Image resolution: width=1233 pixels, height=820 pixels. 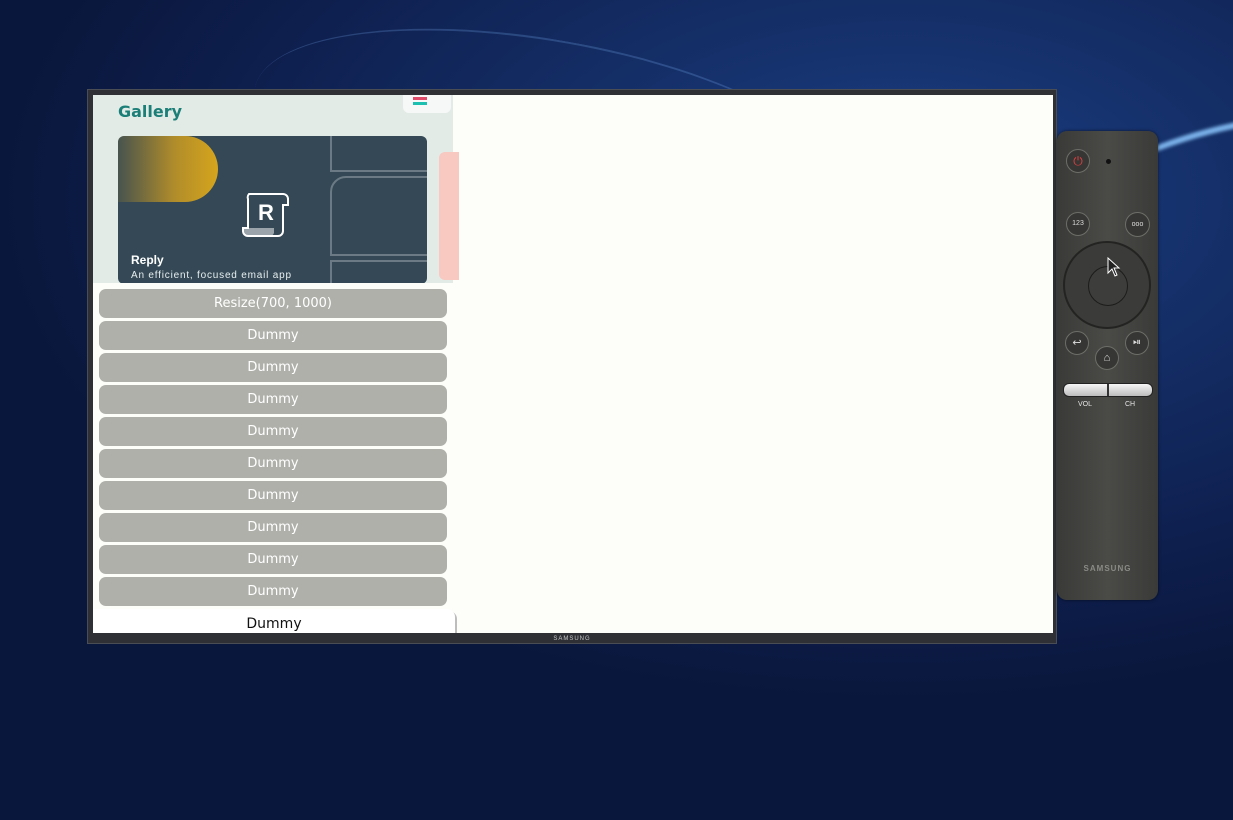 What do you see at coordinates (572, 639) in the screenshot?
I see `tv-brand-label: SAMSUNG` at bounding box center [572, 639].